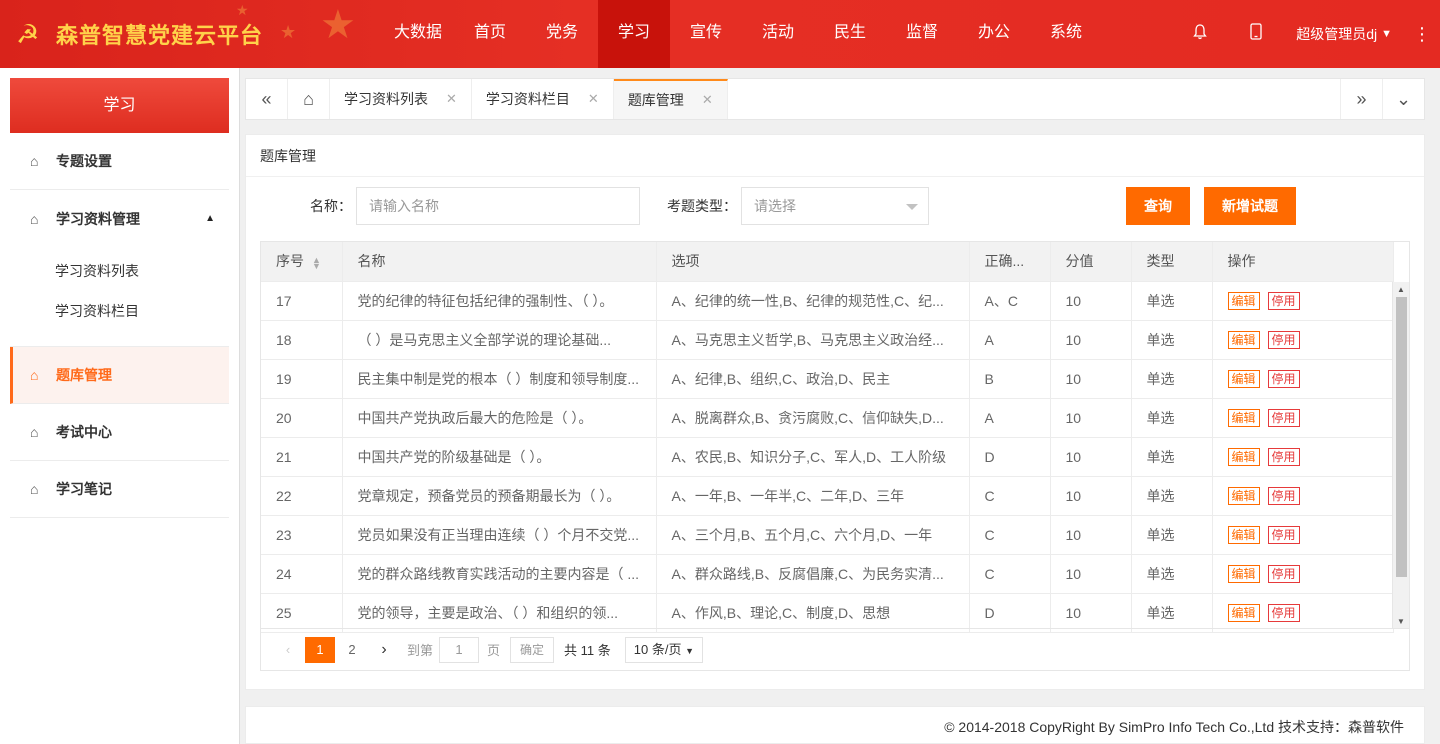 This screenshot has height=744, width=1440. Describe the element at coordinates (119, 271) in the screenshot. I see `sidebar-subitem-material-list: 学习资料列表` at that location.